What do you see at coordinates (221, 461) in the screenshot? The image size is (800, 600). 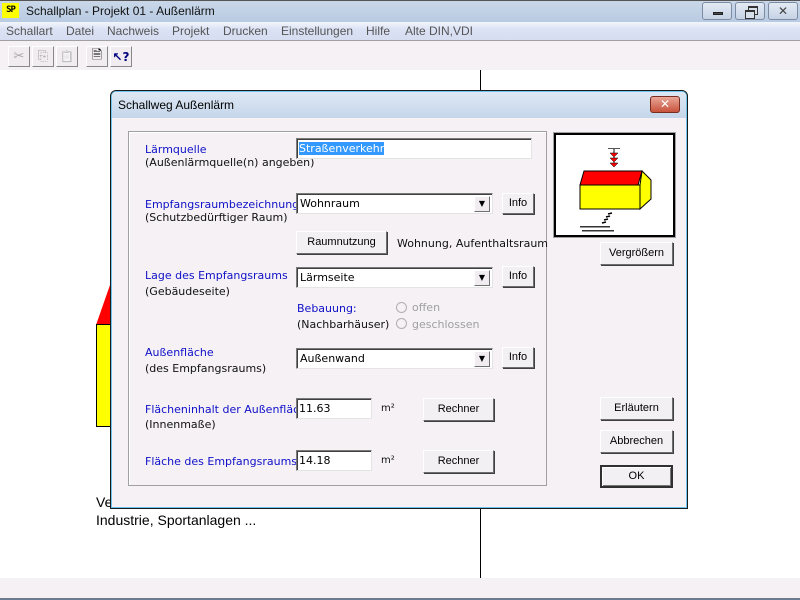 I see `flaeche-empfangsraum-label: Fläche des Empfangsraums` at bounding box center [221, 461].